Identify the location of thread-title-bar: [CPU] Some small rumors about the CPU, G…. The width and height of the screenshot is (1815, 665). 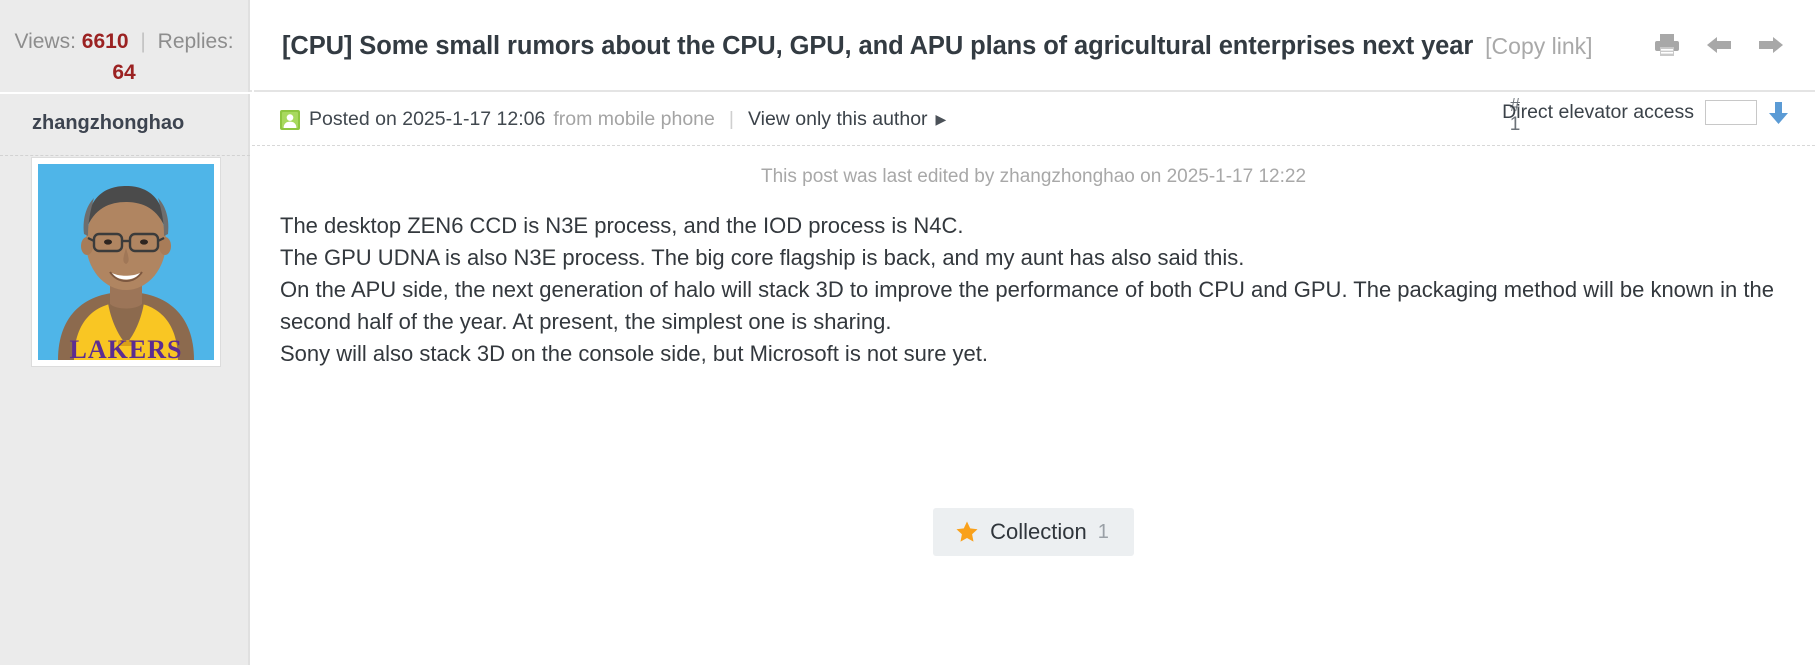
(1033, 46).